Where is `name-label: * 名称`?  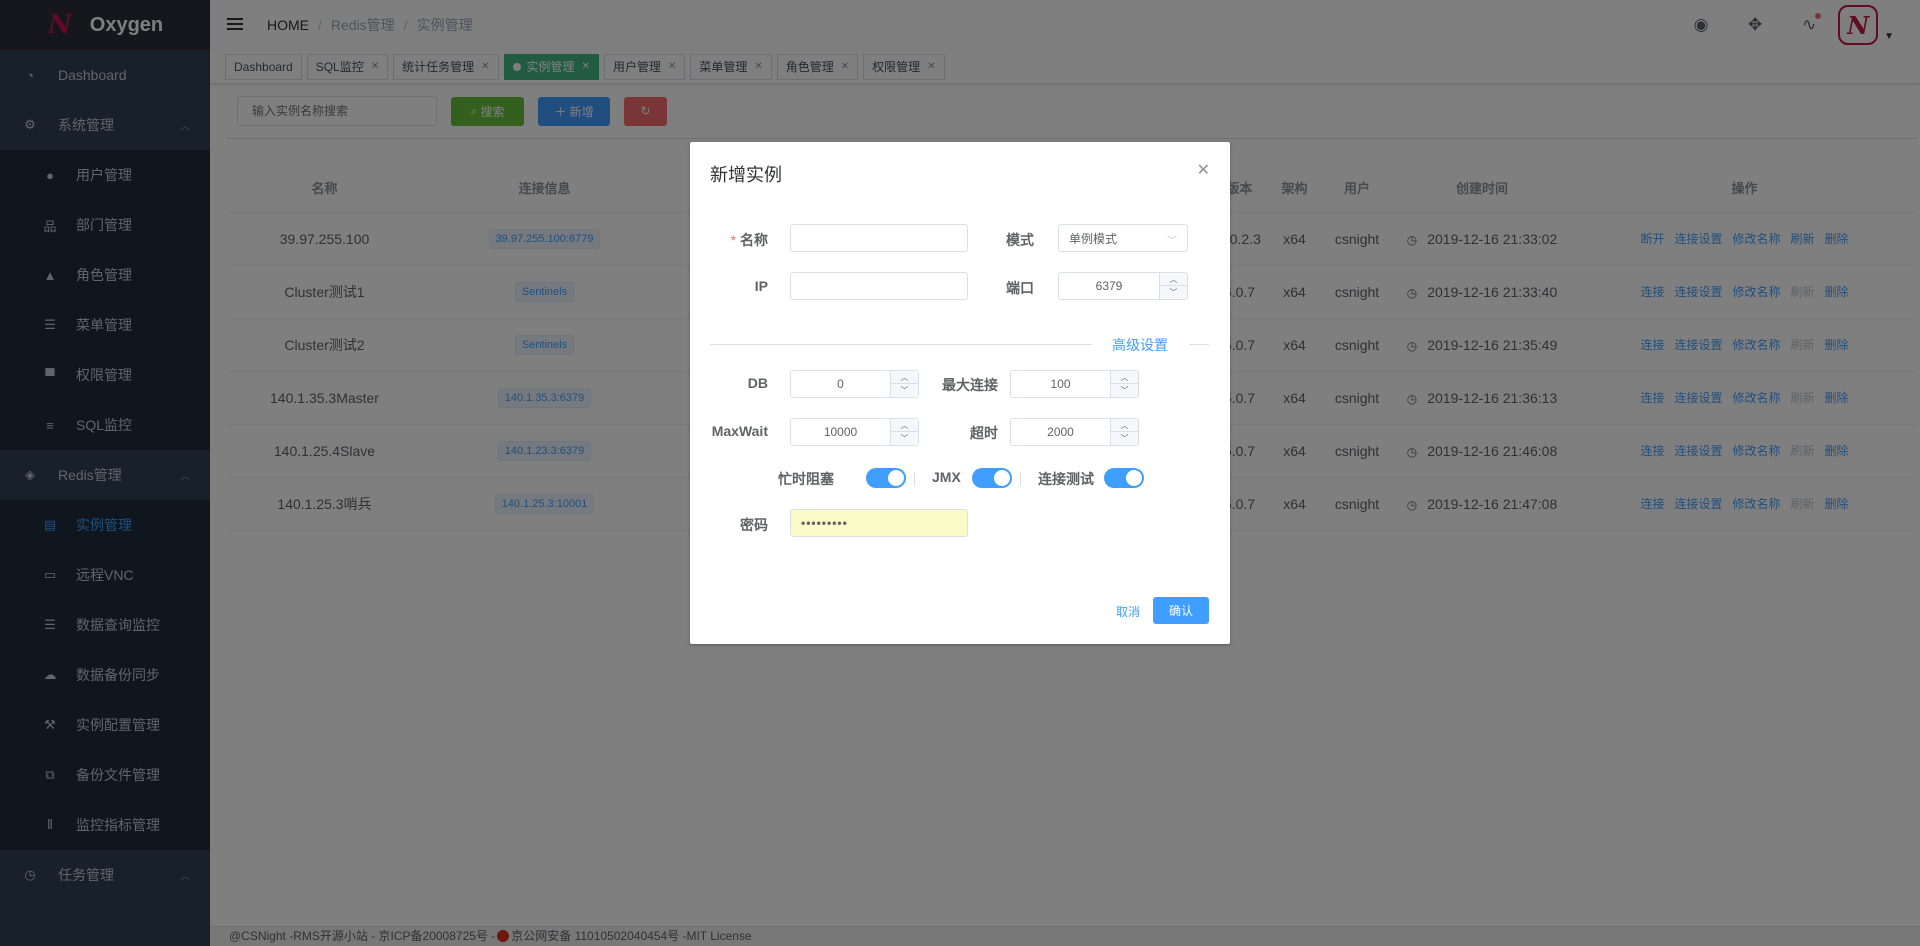 name-label: * 名称 is located at coordinates (749, 240).